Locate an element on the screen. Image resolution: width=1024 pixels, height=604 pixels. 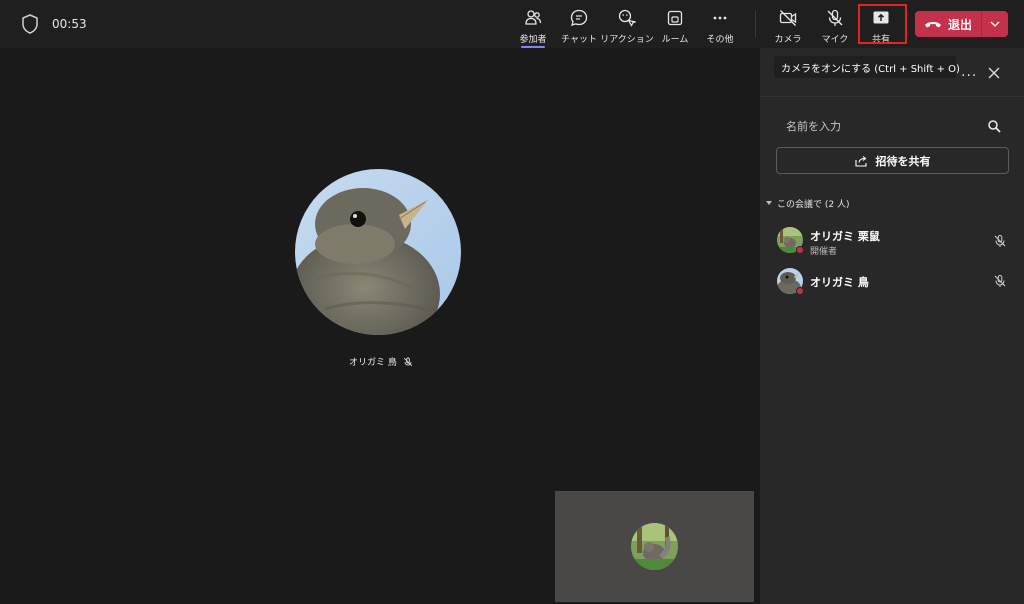
participant-row: オリガミ 鳥 is located at coordinates (897, 283).